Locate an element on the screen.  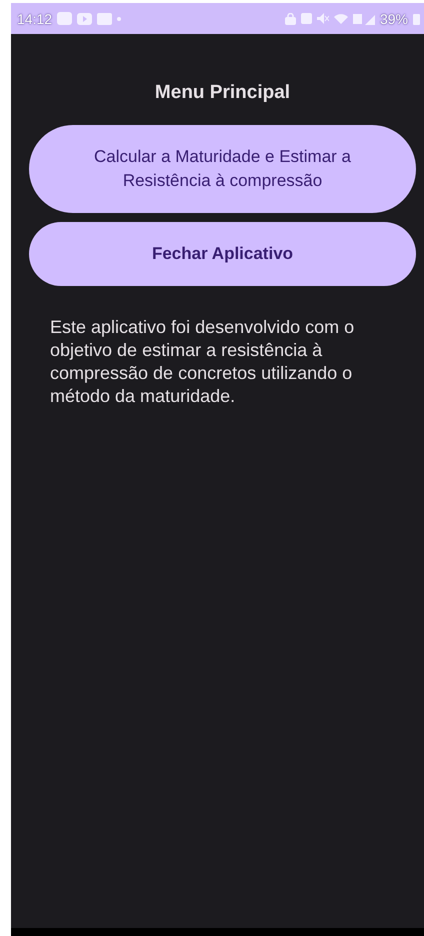
mute-icon is located at coordinates (322, 18).